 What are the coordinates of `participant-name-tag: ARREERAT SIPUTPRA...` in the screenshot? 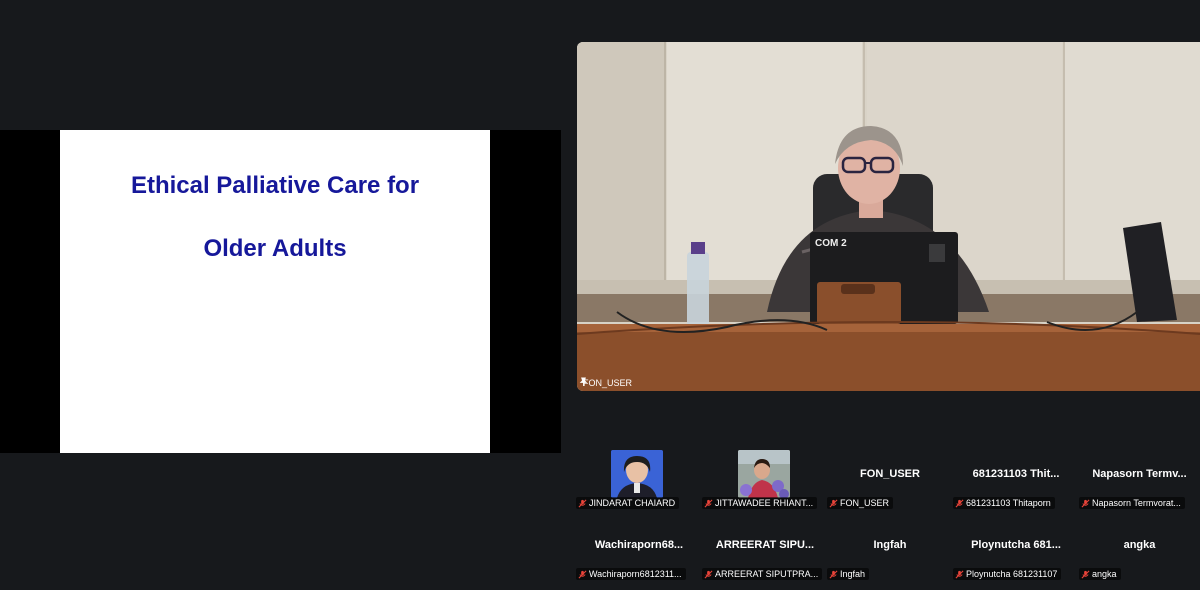 It's located at (762, 574).